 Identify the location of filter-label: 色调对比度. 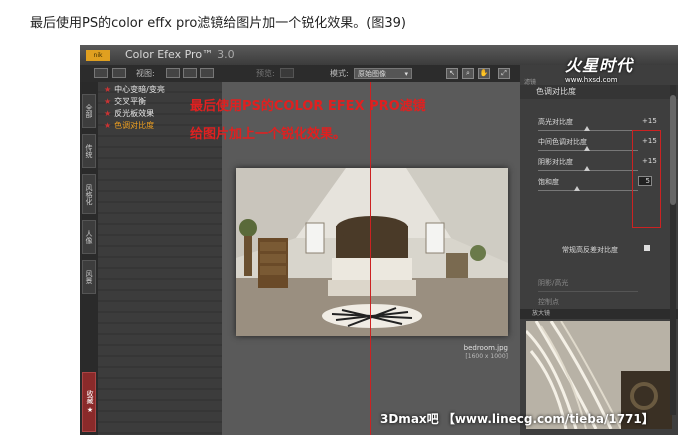
(134, 125).